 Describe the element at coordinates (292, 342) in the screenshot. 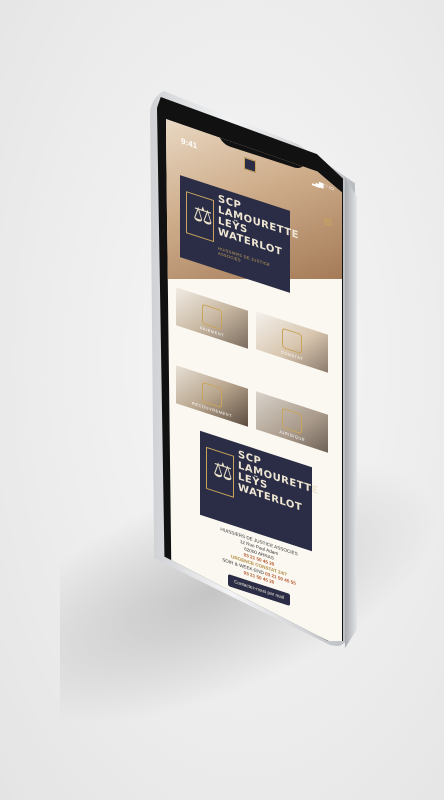

I see `service-tile-constat: CONSTAT` at that location.